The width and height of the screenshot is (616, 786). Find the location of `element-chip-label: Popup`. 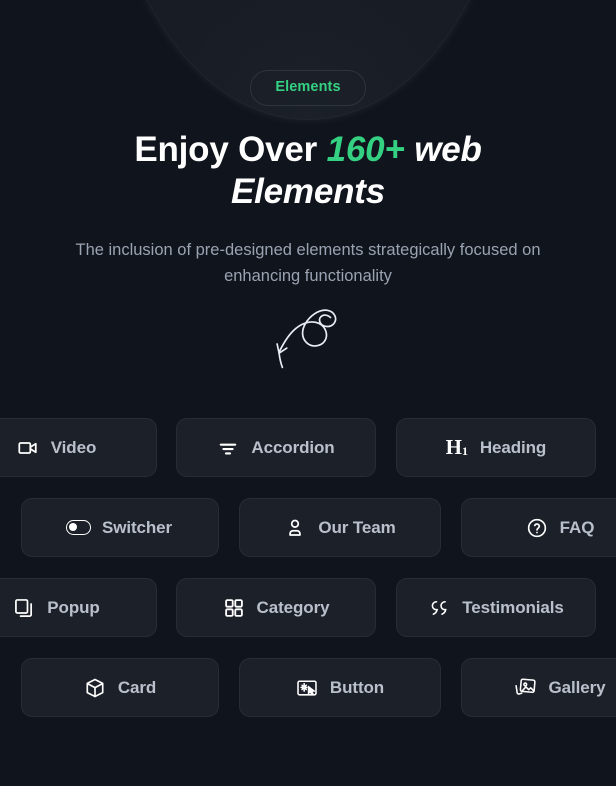

element-chip-label: Popup is located at coordinates (73, 607).